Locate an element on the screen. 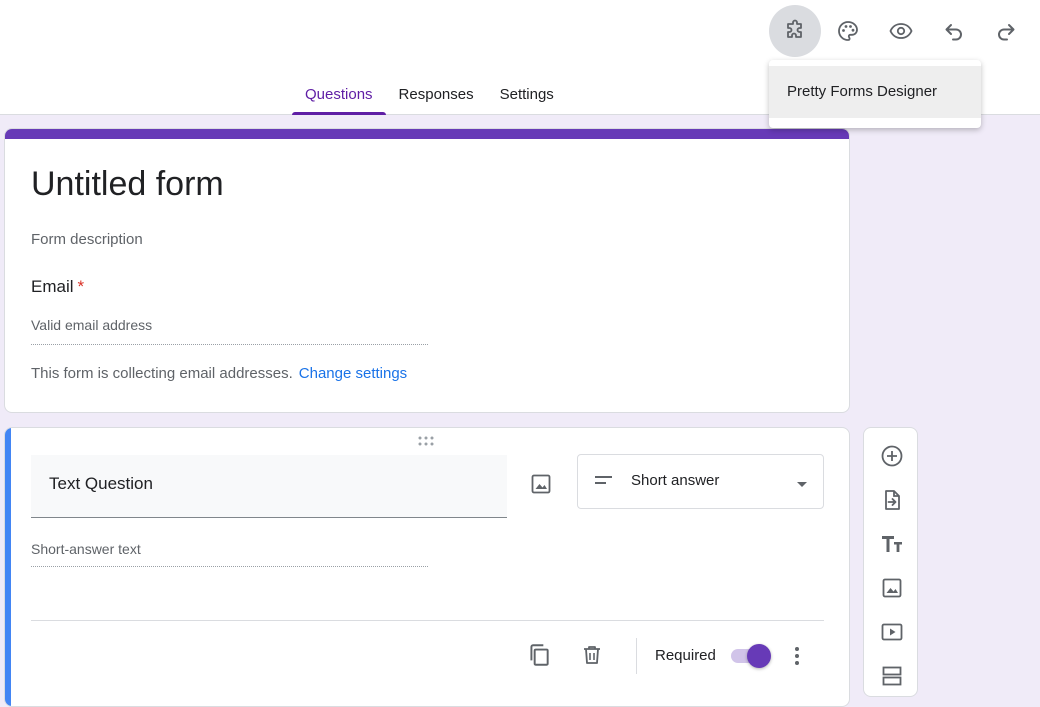 This screenshot has height=707, width=1040. add-section-button is located at coordinates (892, 676).